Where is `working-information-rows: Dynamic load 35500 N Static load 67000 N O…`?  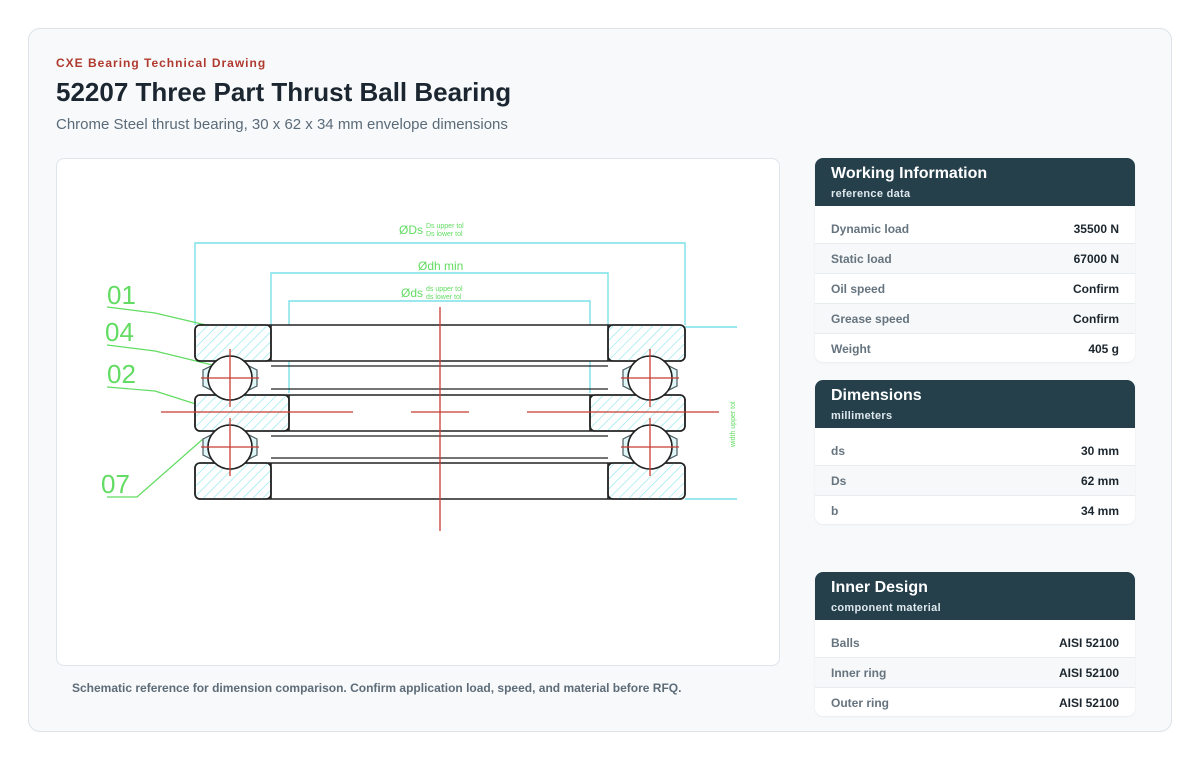
working-information-rows: Dynamic load 35500 N Static load 67000 N O… is located at coordinates (975, 284).